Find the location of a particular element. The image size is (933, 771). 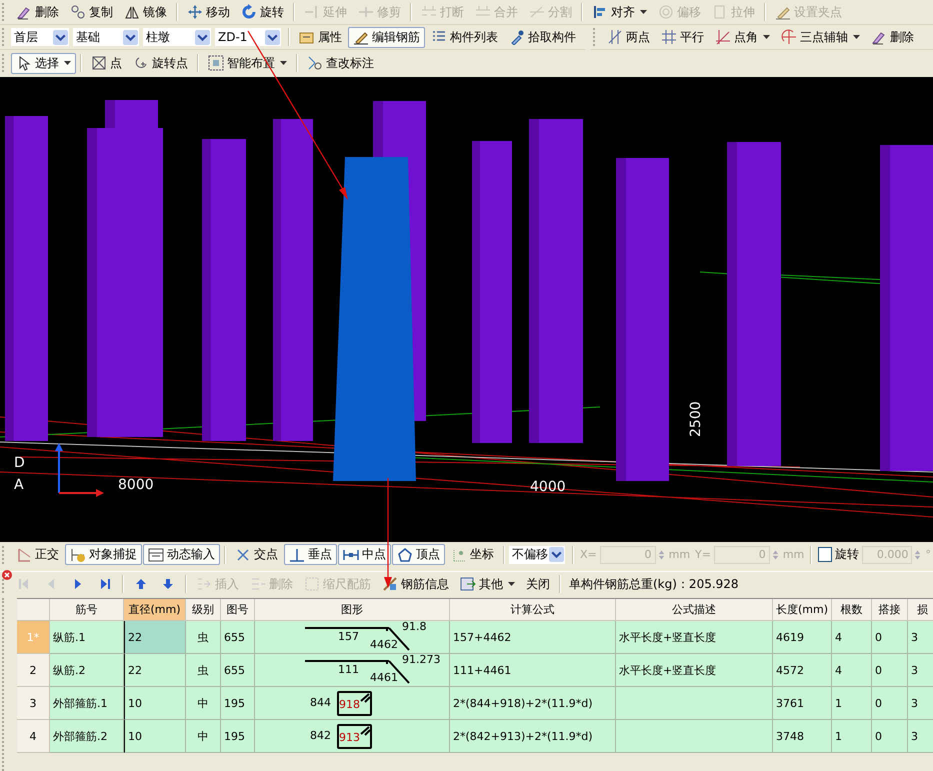

toolbar-button: 镜像 is located at coordinates (145, 12).